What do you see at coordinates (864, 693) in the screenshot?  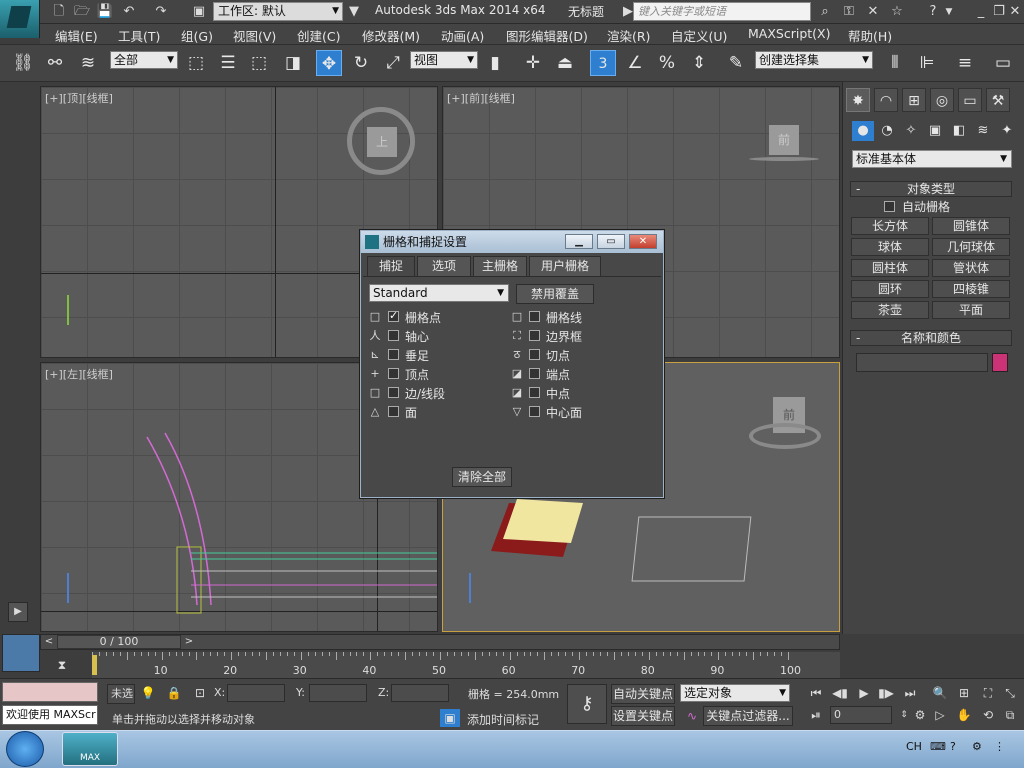 I see `play-icon: ▶` at bounding box center [864, 693].